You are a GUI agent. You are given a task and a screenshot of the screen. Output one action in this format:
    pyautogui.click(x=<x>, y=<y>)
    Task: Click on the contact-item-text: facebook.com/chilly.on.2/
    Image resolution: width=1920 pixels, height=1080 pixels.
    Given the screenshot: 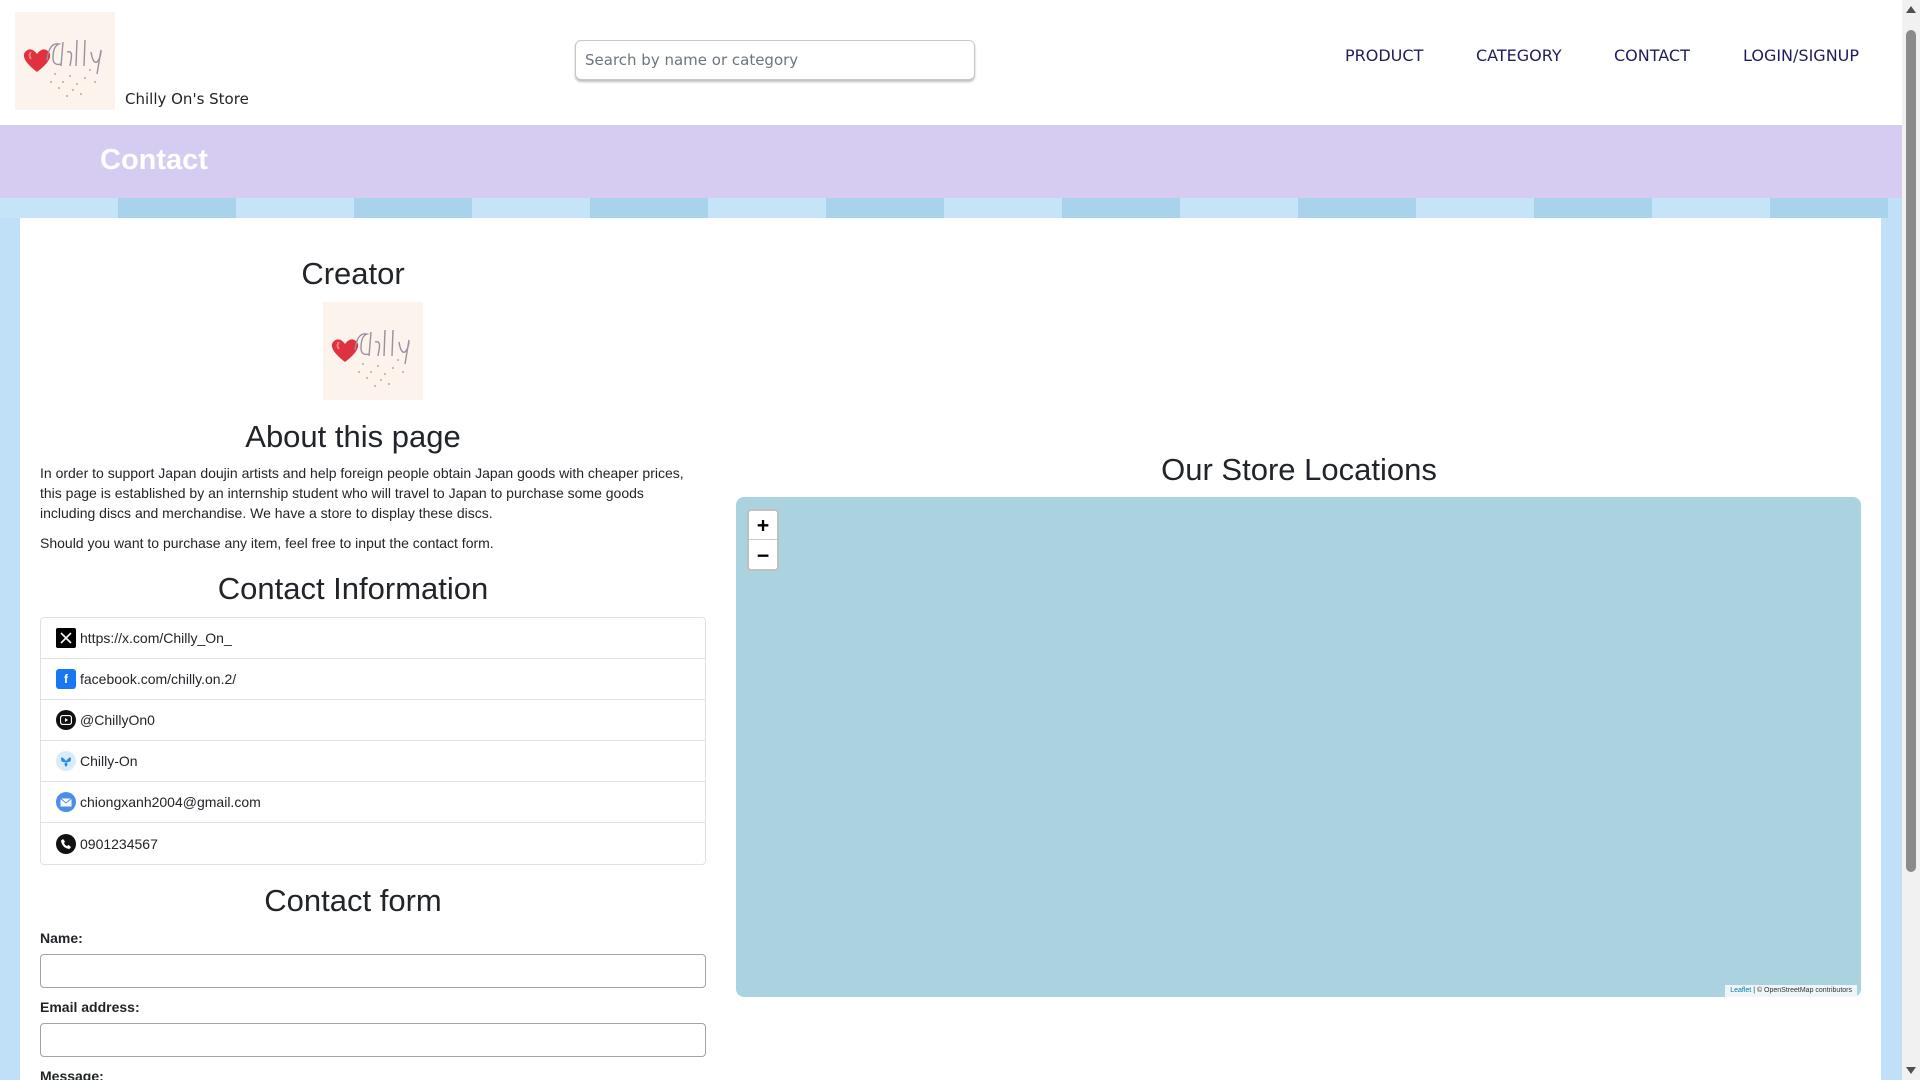 What is the action you would take?
    pyautogui.click(x=158, y=679)
    